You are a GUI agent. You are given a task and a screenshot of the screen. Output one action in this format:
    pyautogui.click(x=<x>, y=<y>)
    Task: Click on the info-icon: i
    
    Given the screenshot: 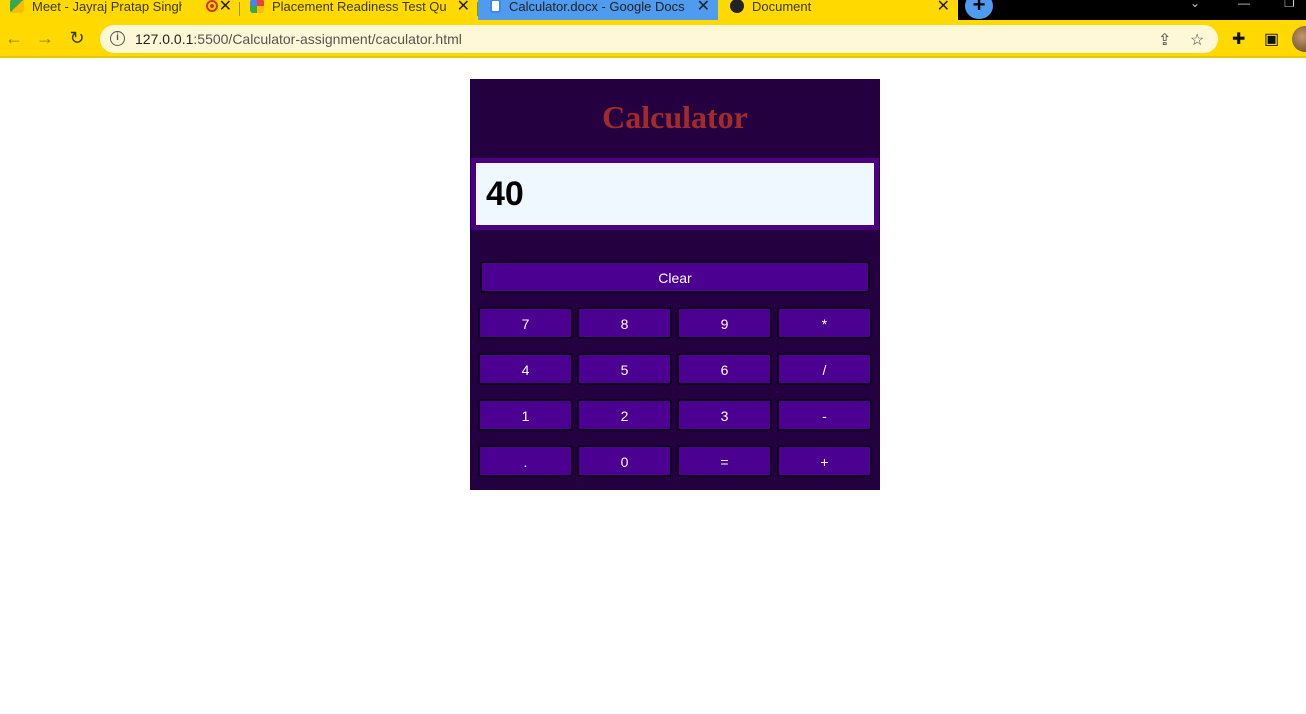 What is the action you would take?
    pyautogui.click(x=117, y=38)
    